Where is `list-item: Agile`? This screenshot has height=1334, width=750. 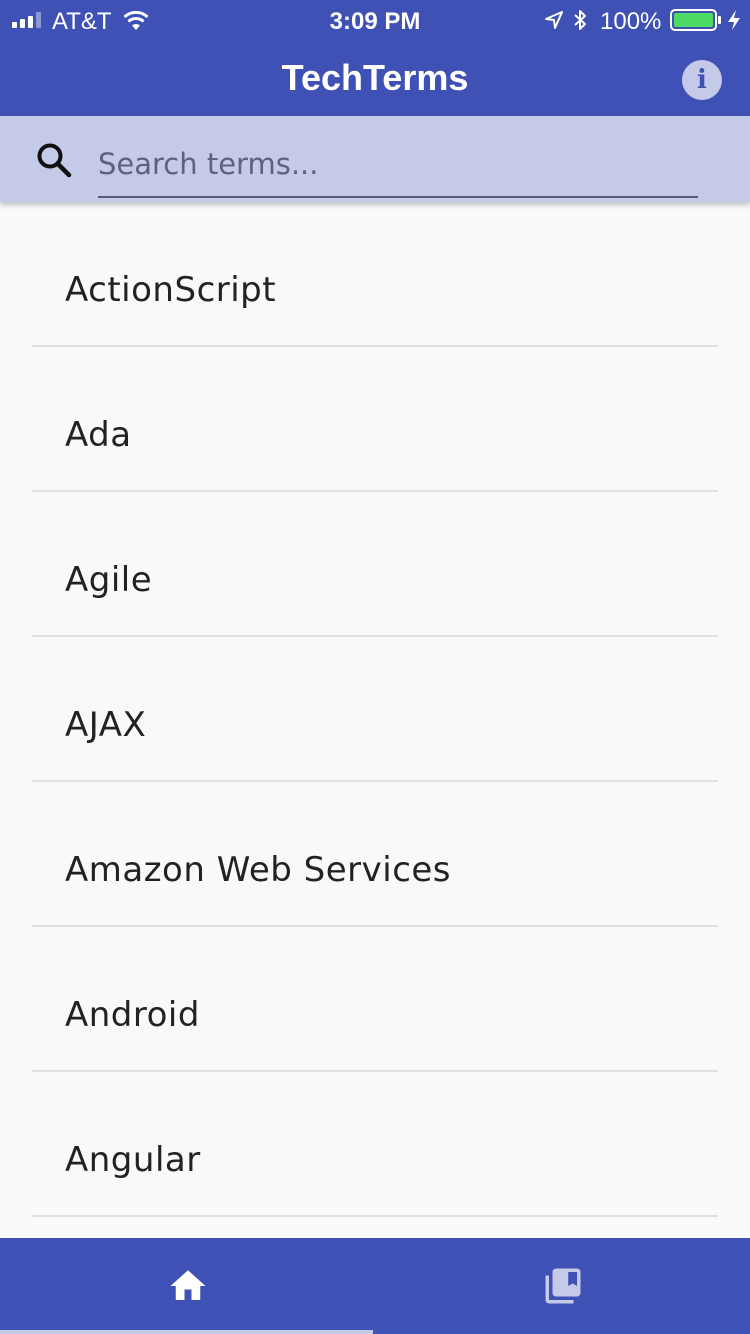
list-item: Agile is located at coordinates (375, 564).